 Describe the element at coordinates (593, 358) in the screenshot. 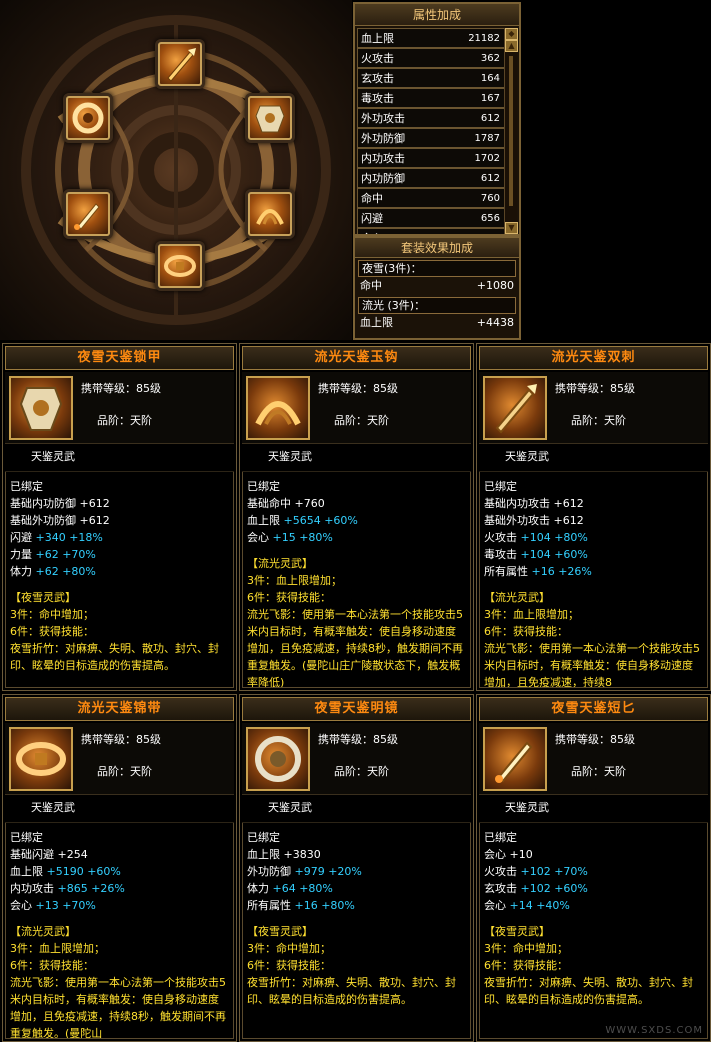

I see `item-title: 流光天鉴双刺` at that location.